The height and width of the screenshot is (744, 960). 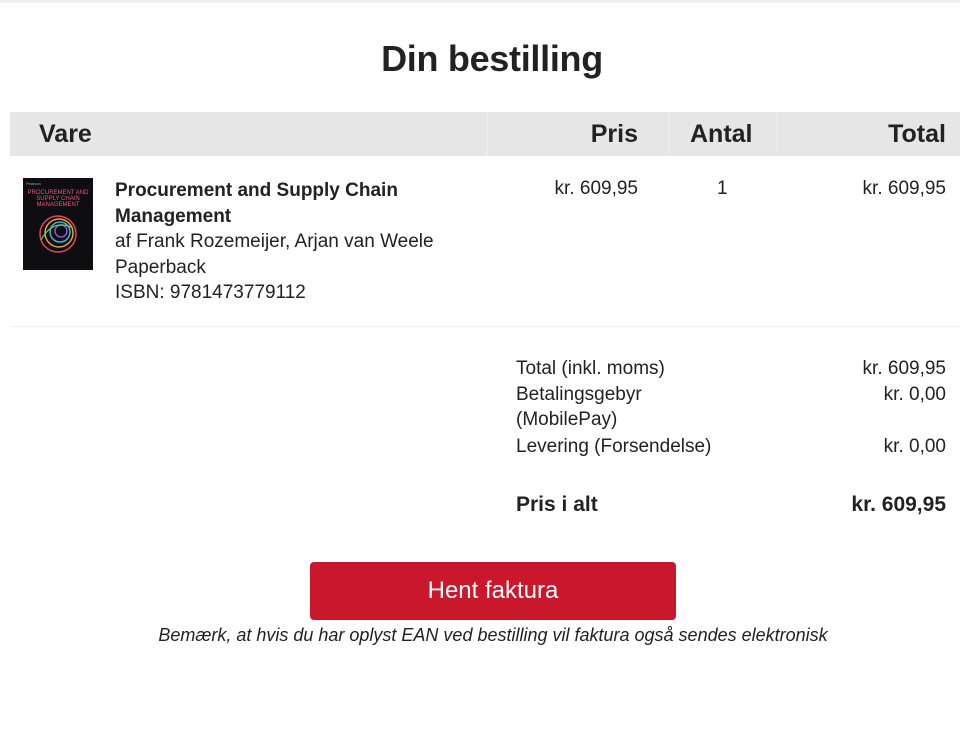 I want to click on summary-delivery-label: Levering (Forsendelse), so click(x=614, y=446).